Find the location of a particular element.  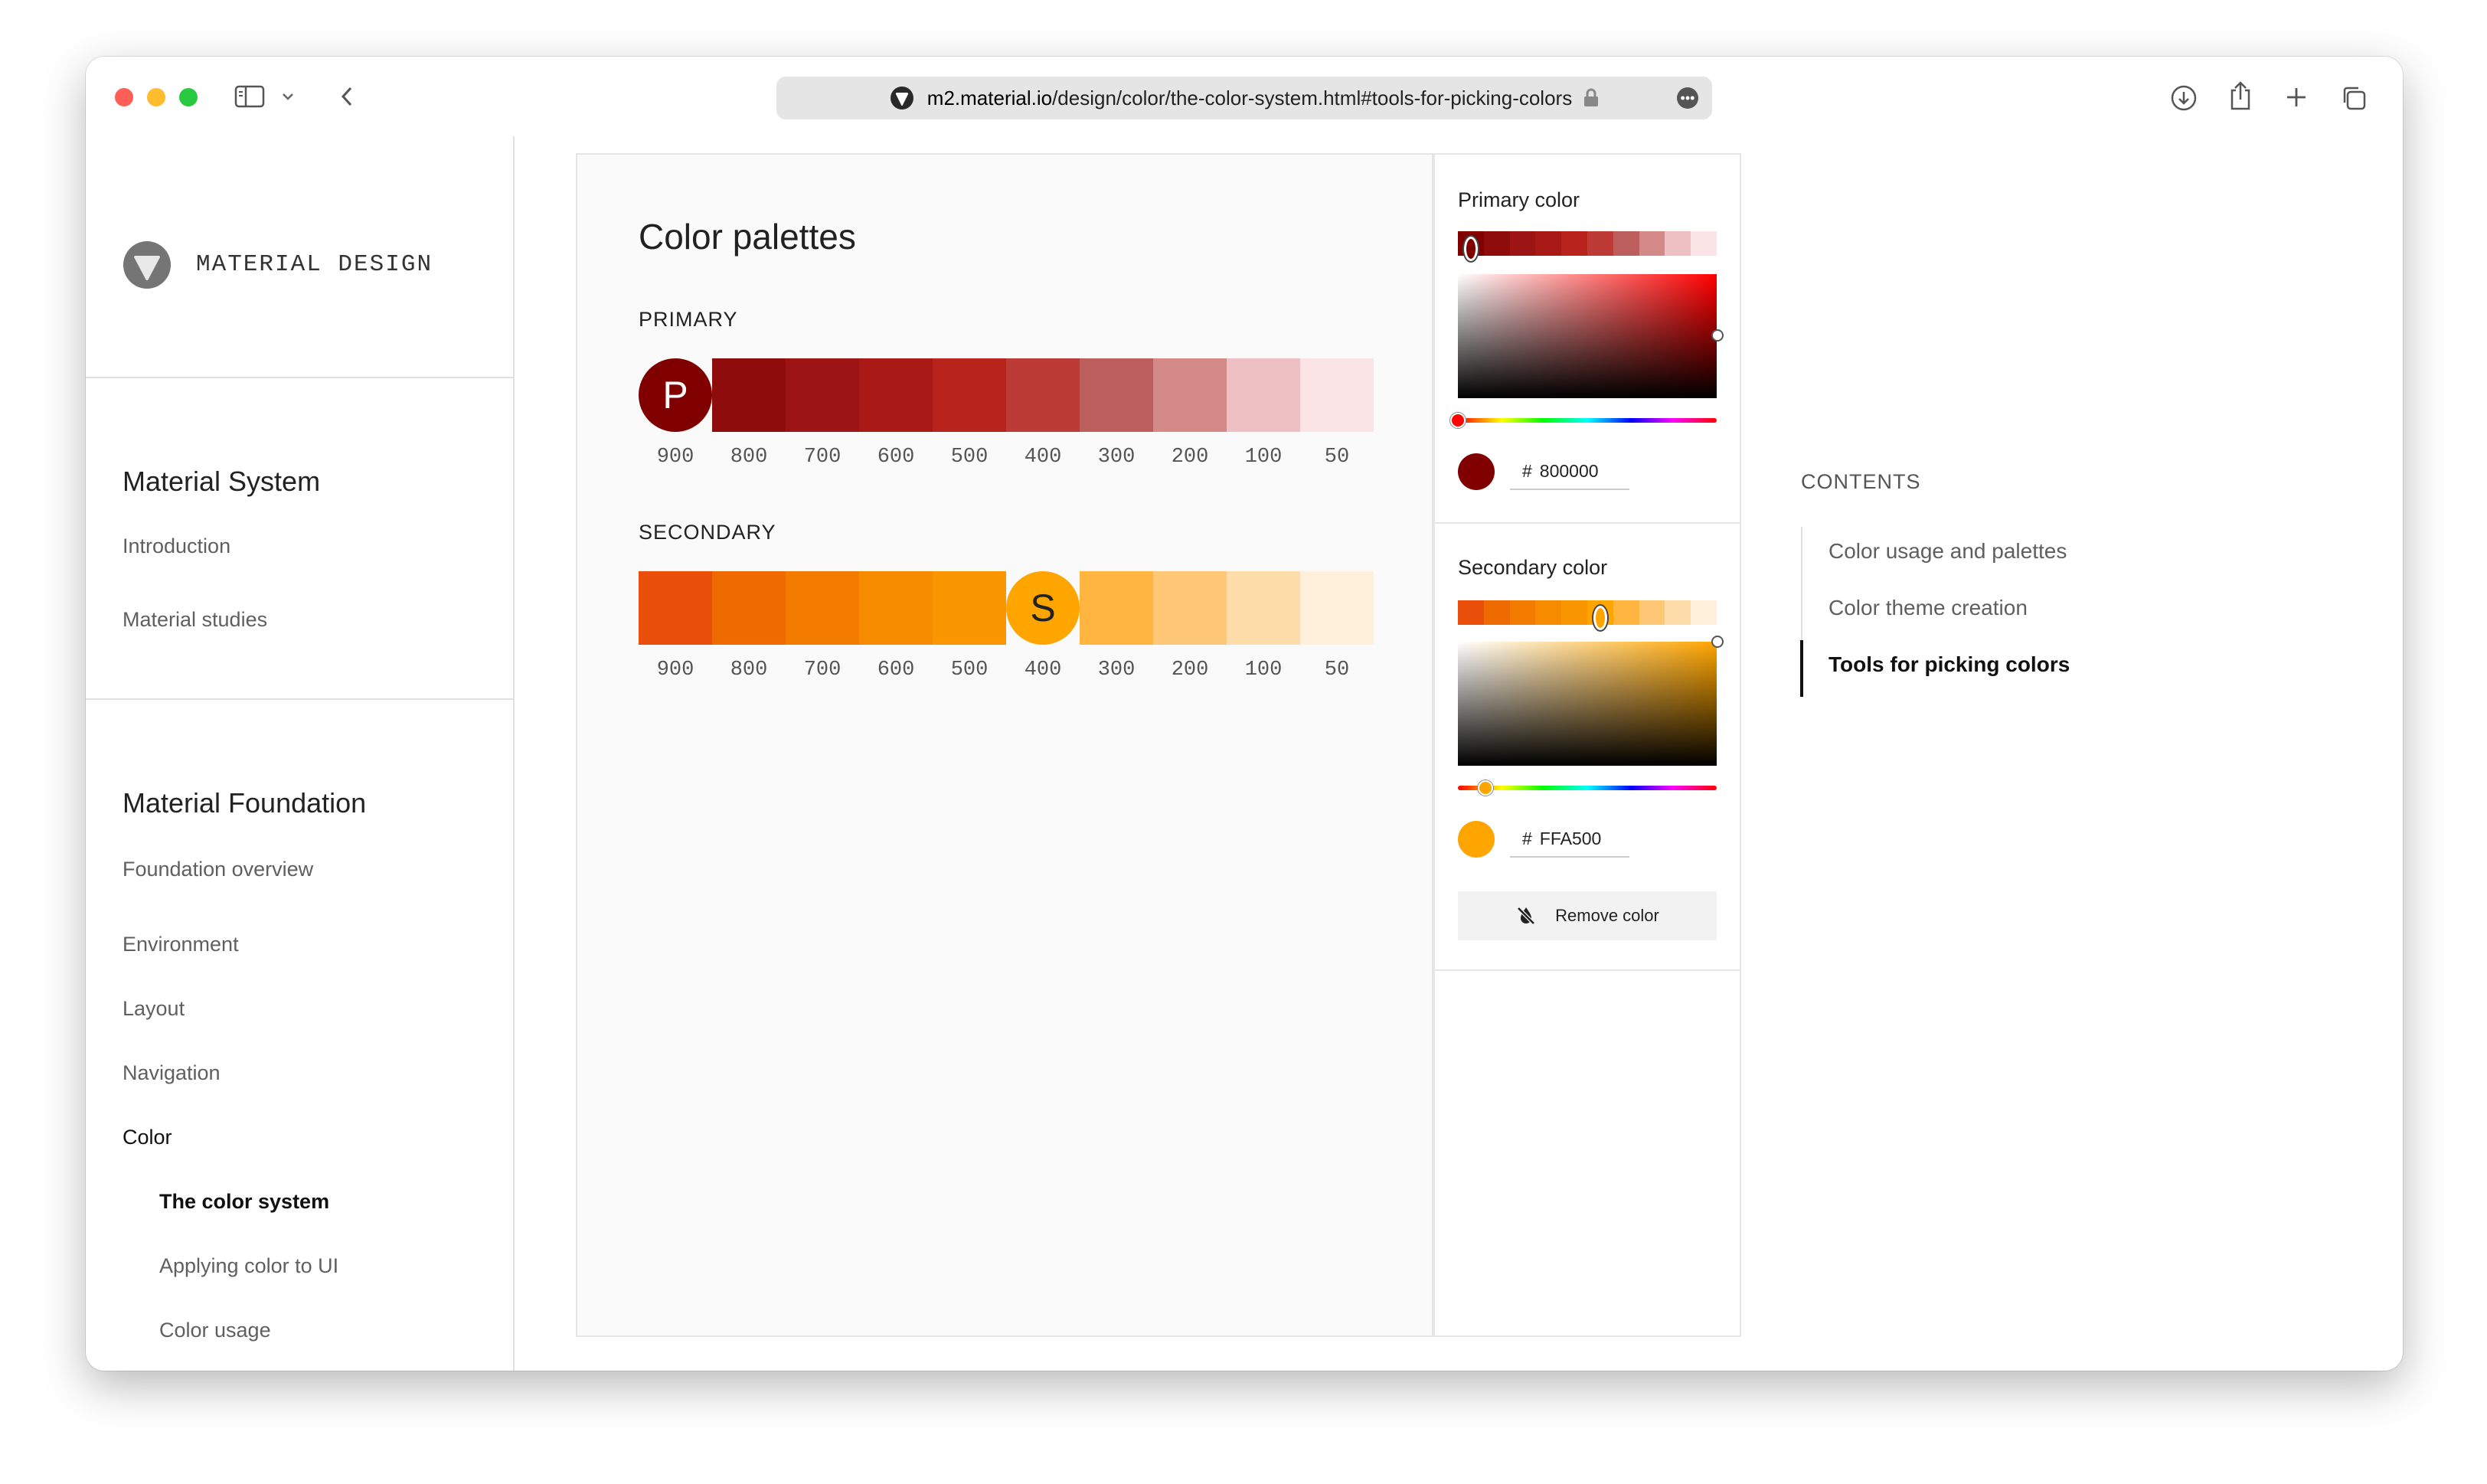

shade-label: 800 is located at coordinates (749, 457).